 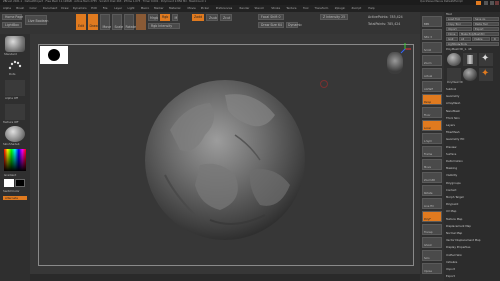 What do you see at coordinates (472, 226) in the screenshot?
I see `section-displacement-map: Displacement Map` at bounding box center [472, 226].